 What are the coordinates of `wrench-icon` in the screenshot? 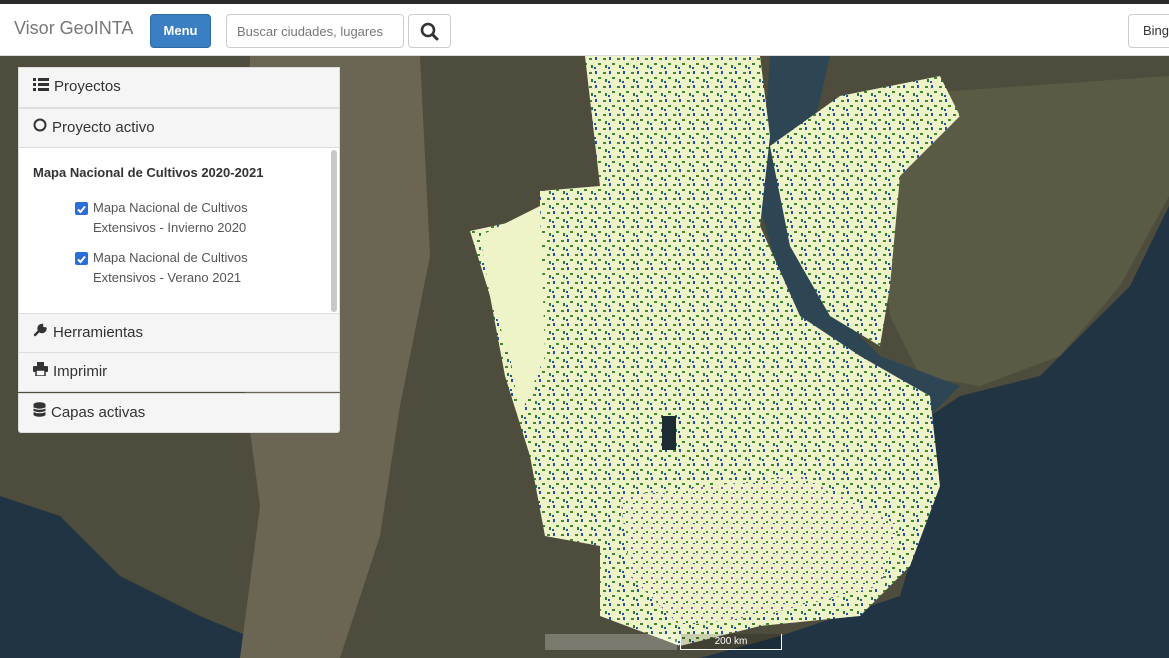 It's located at (40, 333).